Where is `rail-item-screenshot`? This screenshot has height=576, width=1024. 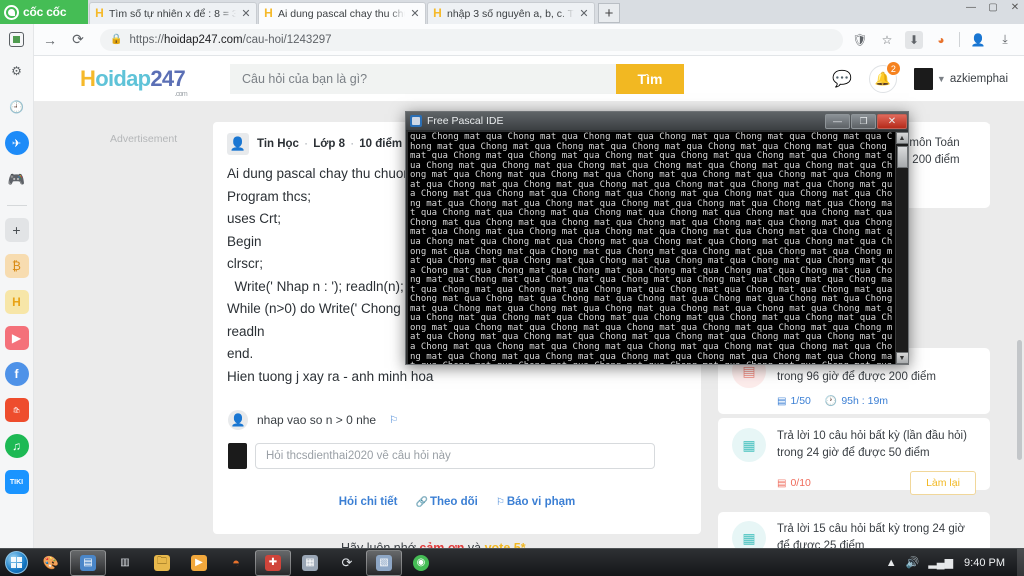
rail-item-screenshot is located at coordinates (16, 39).